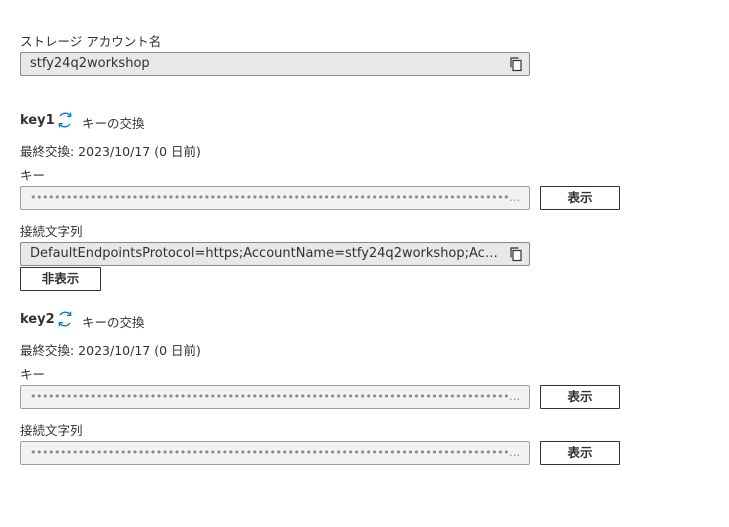 The image size is (729, 527). I want to click on key2-show-connection-string-button: 表示, so click(580, 453).